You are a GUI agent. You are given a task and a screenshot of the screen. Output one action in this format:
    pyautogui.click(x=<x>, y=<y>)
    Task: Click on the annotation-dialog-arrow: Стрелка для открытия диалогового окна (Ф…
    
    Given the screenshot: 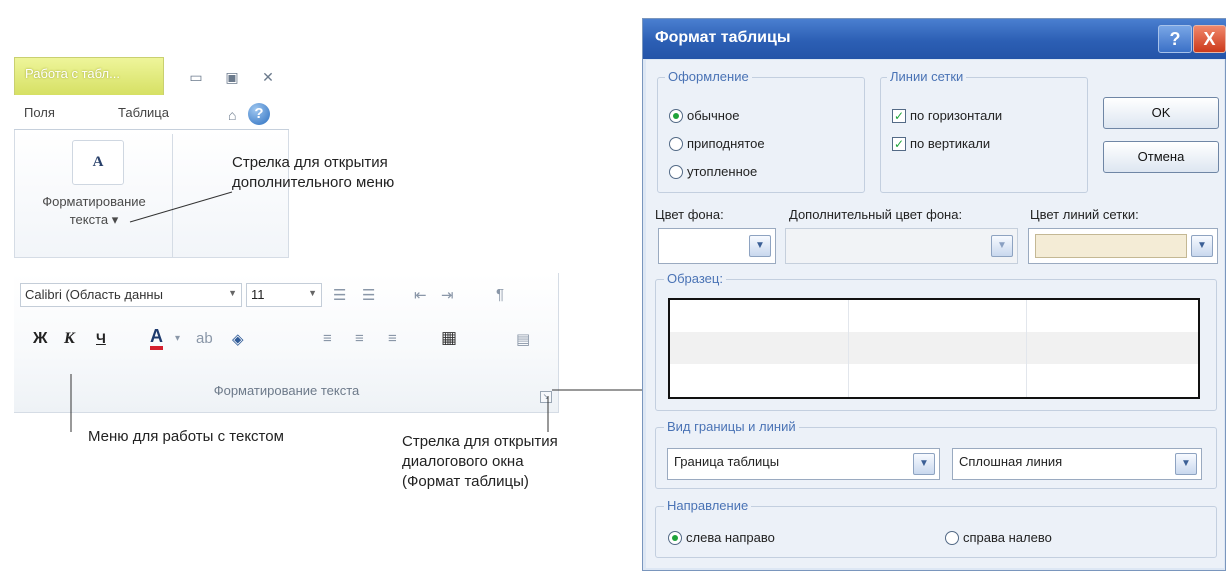 What is the action you would take?
    pyautogui.click(x=480, y=462)
    